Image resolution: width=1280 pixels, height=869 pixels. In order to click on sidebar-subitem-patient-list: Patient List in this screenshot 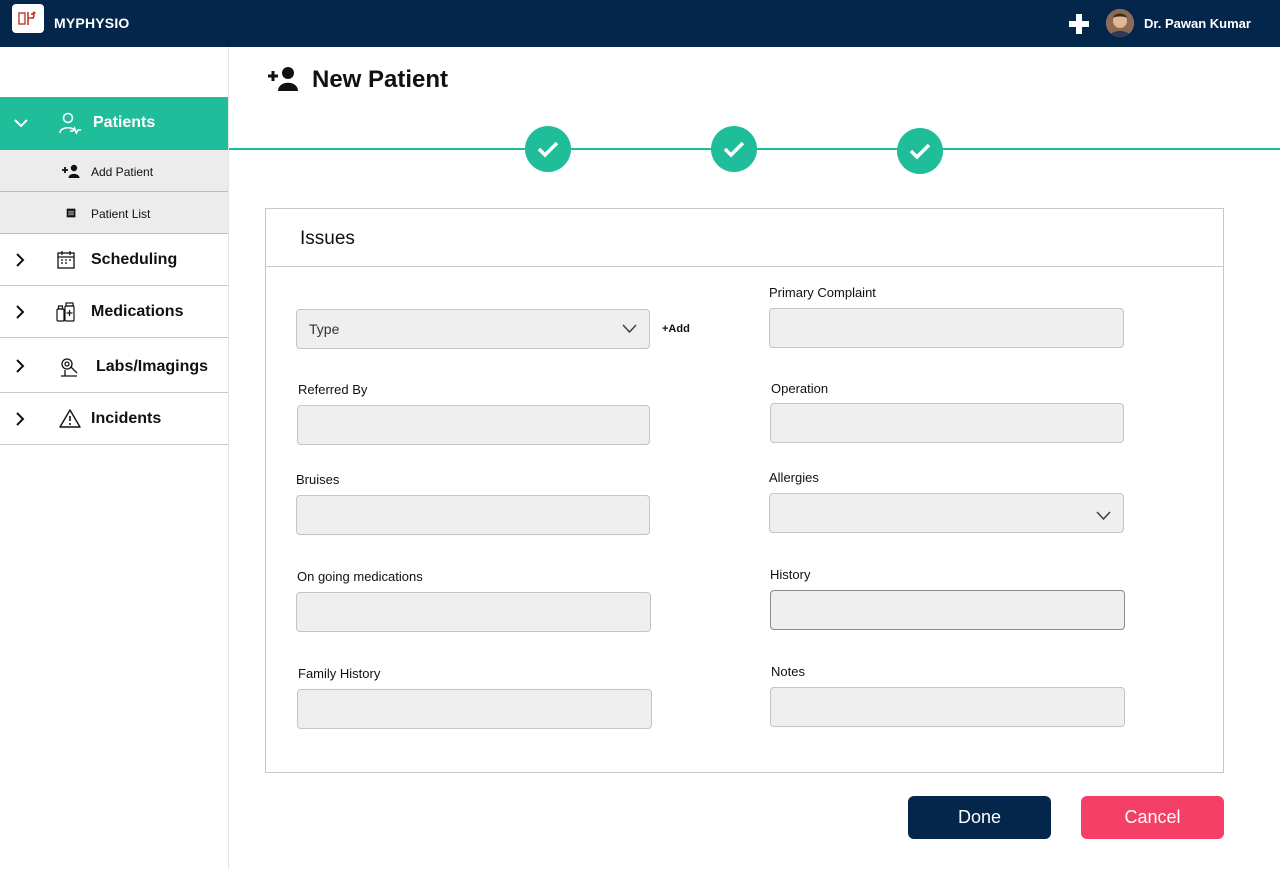, I will do `click(114, 213)`.